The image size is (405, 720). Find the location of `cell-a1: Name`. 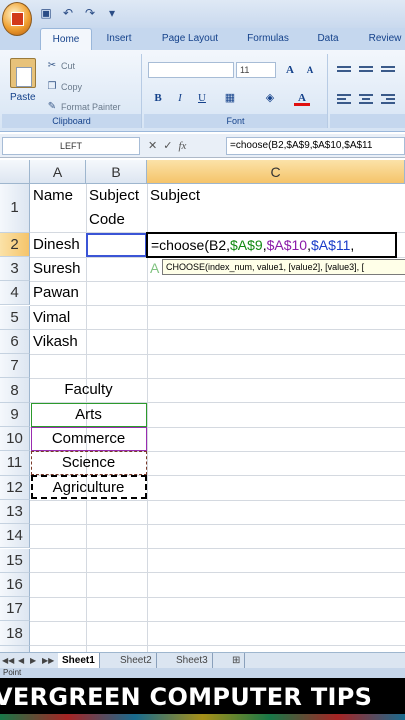

cell-a1: Name is located at coordinates (53, 196).